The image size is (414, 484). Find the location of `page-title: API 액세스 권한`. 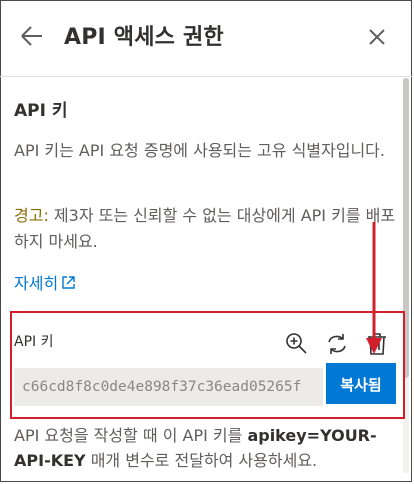

page-title: API 액세스 권한 is located at coordinates (144, 37).